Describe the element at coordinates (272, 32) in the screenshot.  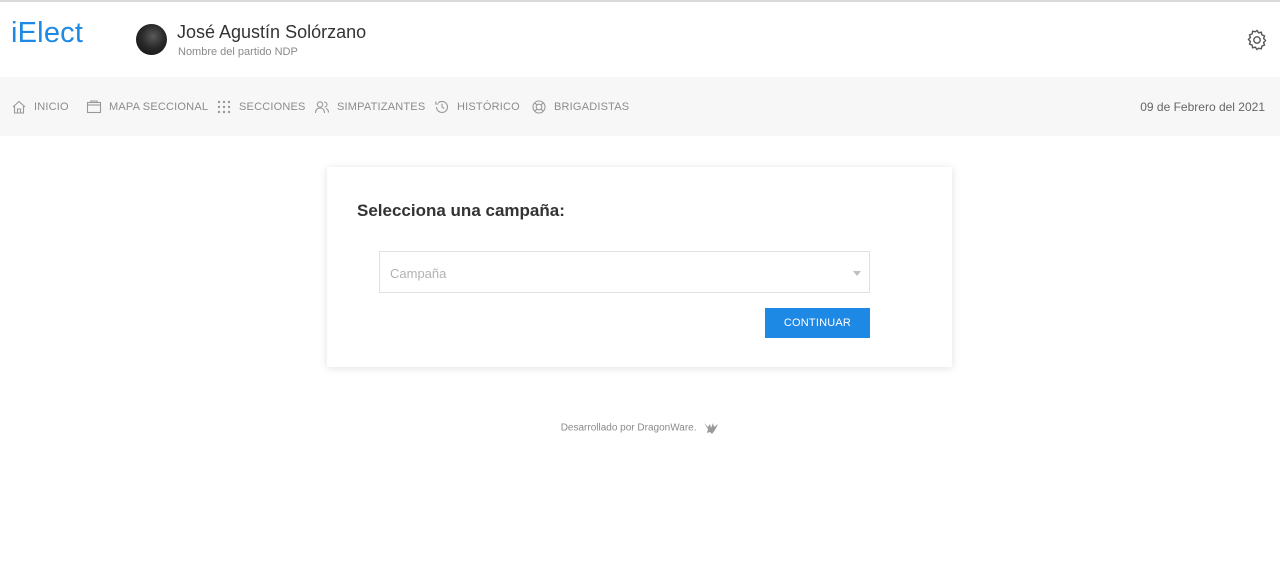
I see `user-name: José Agustín Solórzano` at that location.